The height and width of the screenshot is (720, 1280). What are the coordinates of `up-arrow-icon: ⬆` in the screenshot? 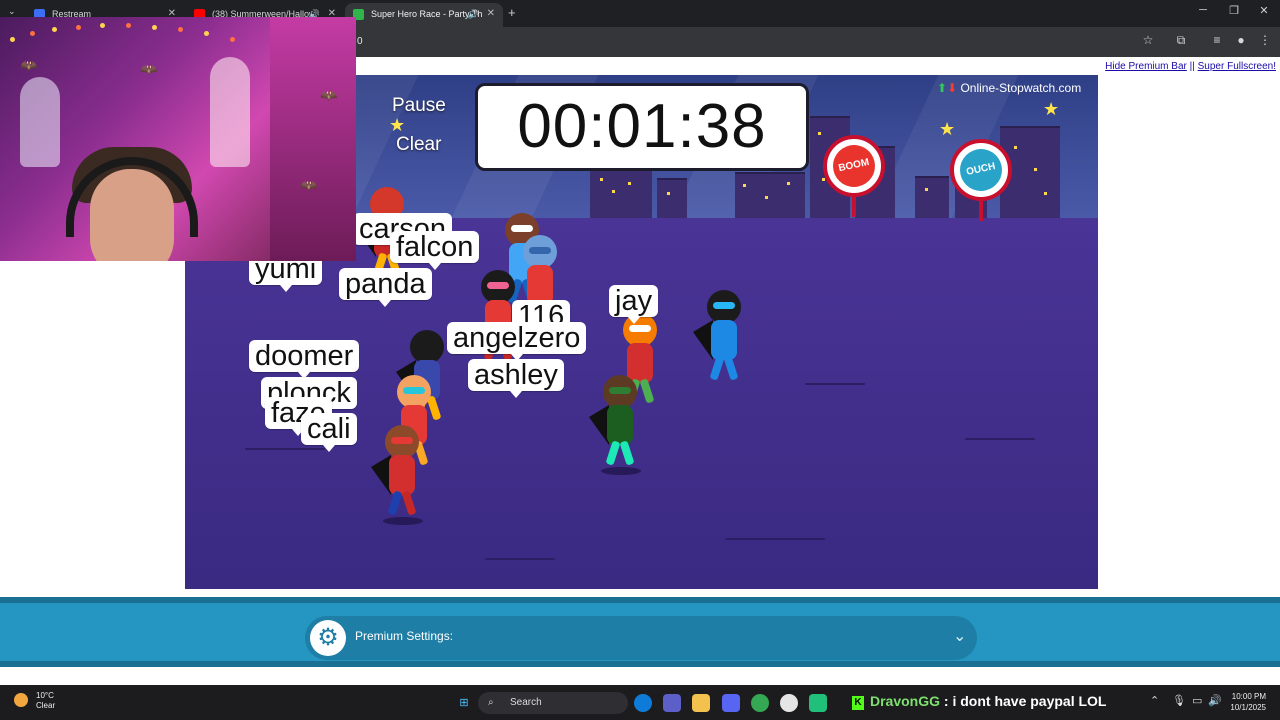 It's located at (942, 88).